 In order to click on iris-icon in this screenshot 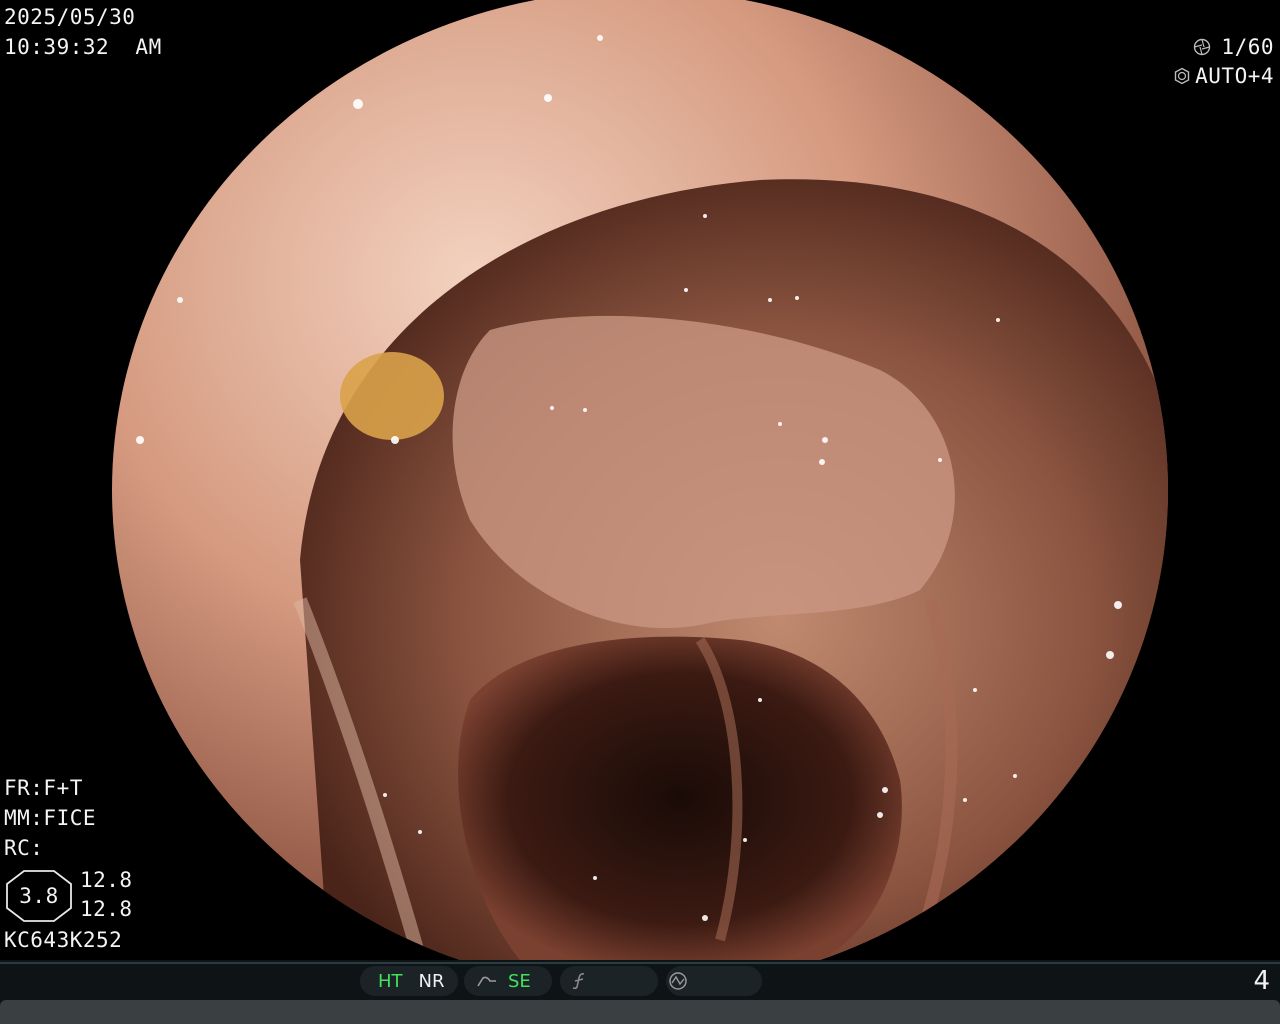, I will do `click(1182, 76)`.